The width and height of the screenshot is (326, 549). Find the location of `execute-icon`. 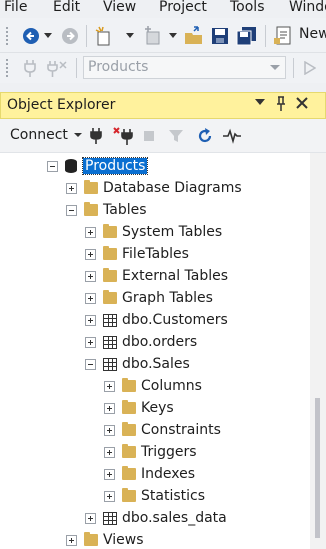

execute-icon is located at coordinates (310, 68).